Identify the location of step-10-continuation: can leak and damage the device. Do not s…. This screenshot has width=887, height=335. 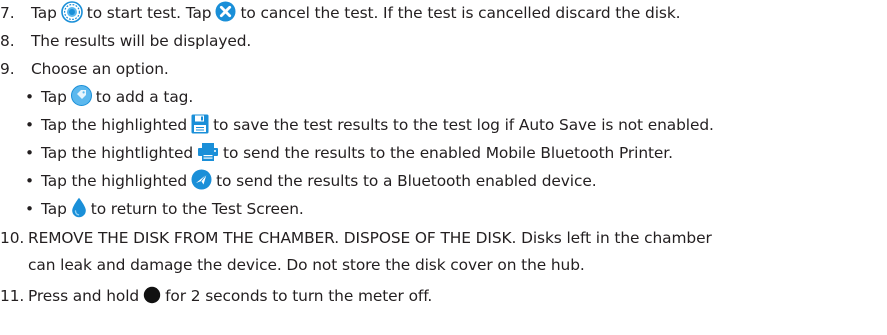
(306, 265).